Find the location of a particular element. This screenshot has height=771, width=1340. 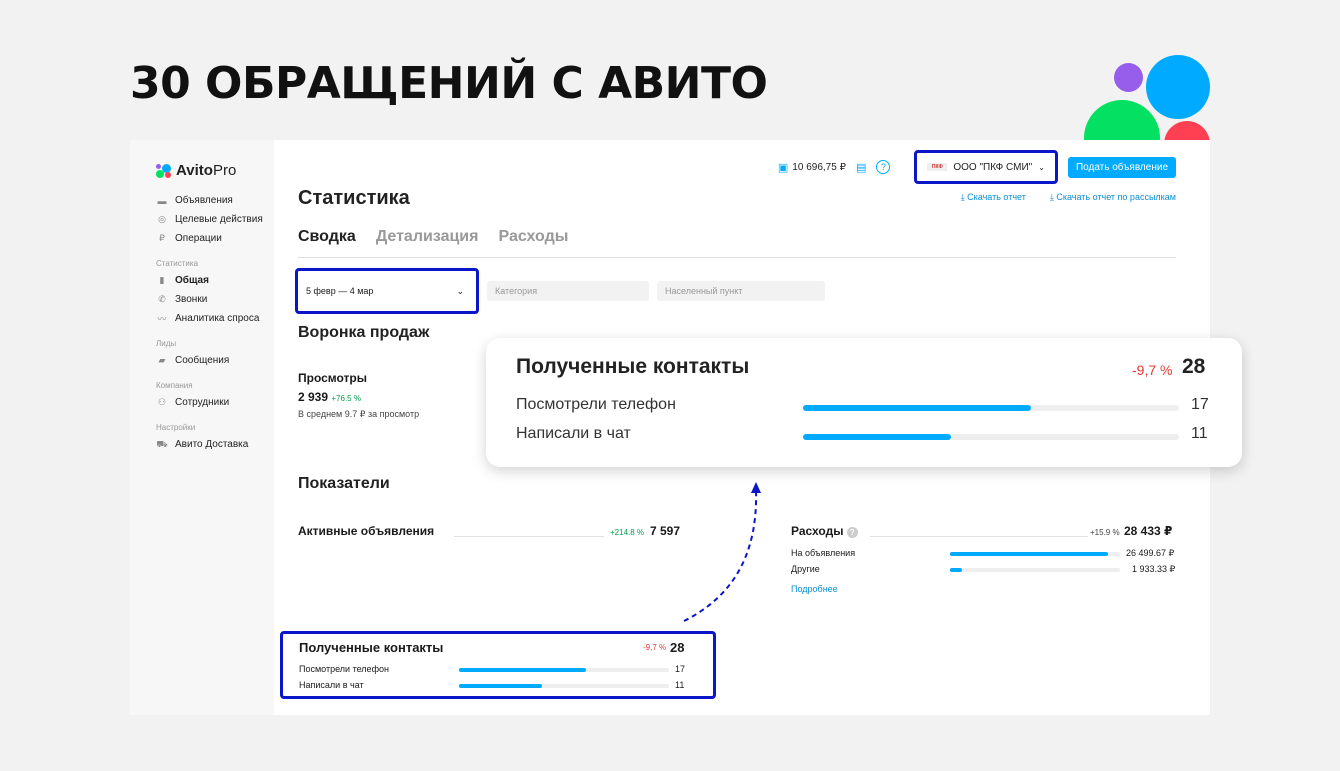

funnel-title: Воронка продаж is located at coordinates (364, 332).